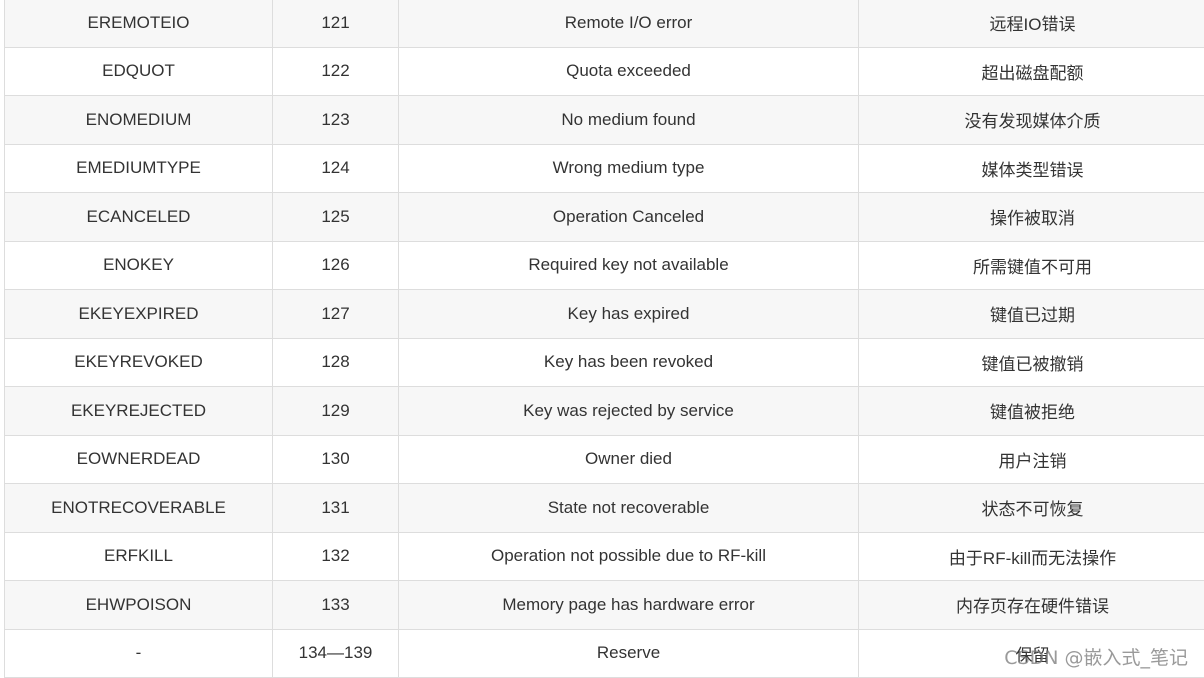 The width and height of the screenshot is (1204, 678). I want to click on error-name-cell: EKEYREVOKED, so click(139, 362).